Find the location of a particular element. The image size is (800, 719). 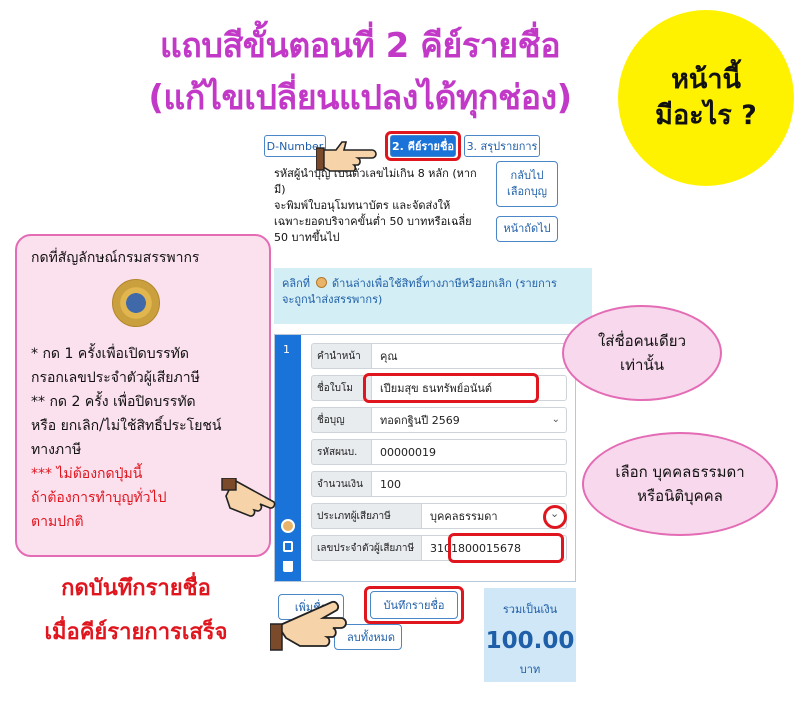

note-line: หรือ ยกเลิก/ไม่ใช้สิทธิ์ประโยชน์ is located at coordinates (126, 426).